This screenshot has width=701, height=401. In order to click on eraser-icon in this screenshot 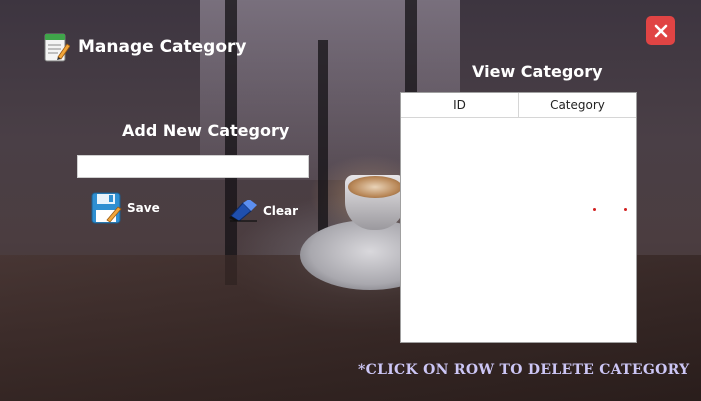, I will do `click(243, 211)`.